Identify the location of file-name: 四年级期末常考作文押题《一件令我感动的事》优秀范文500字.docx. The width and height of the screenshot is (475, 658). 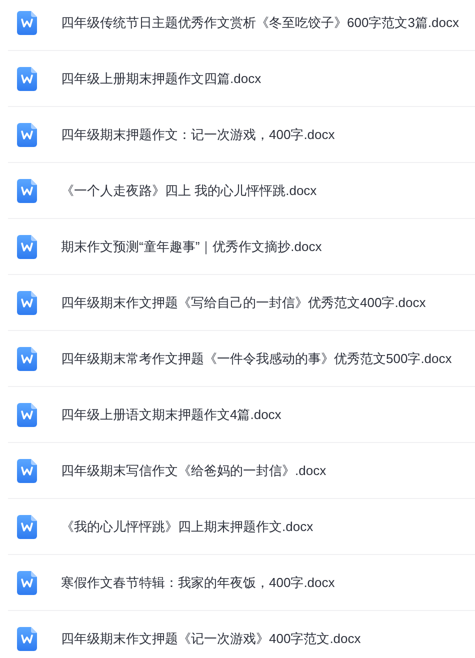
(256, 359).